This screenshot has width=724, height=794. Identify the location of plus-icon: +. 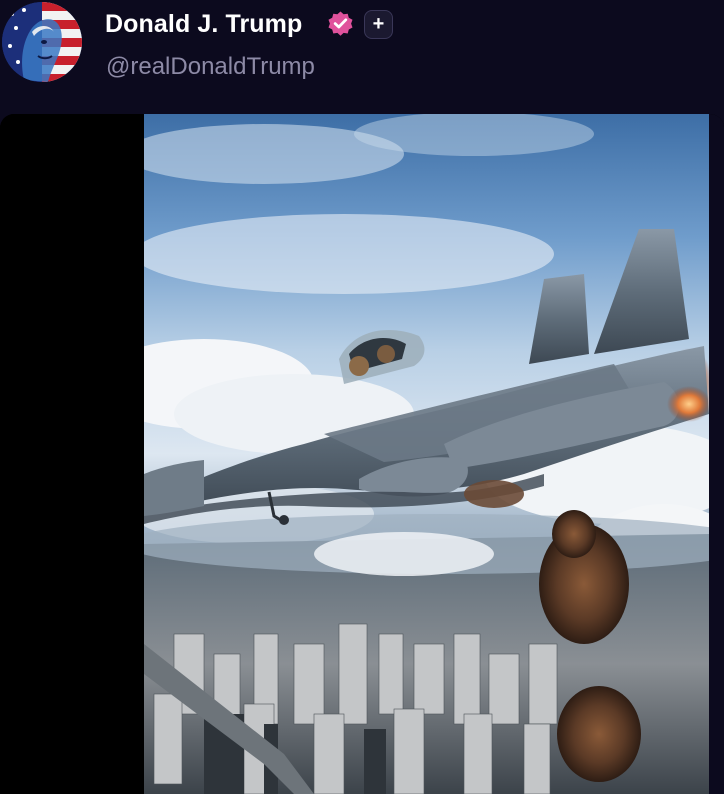
(378, 24).